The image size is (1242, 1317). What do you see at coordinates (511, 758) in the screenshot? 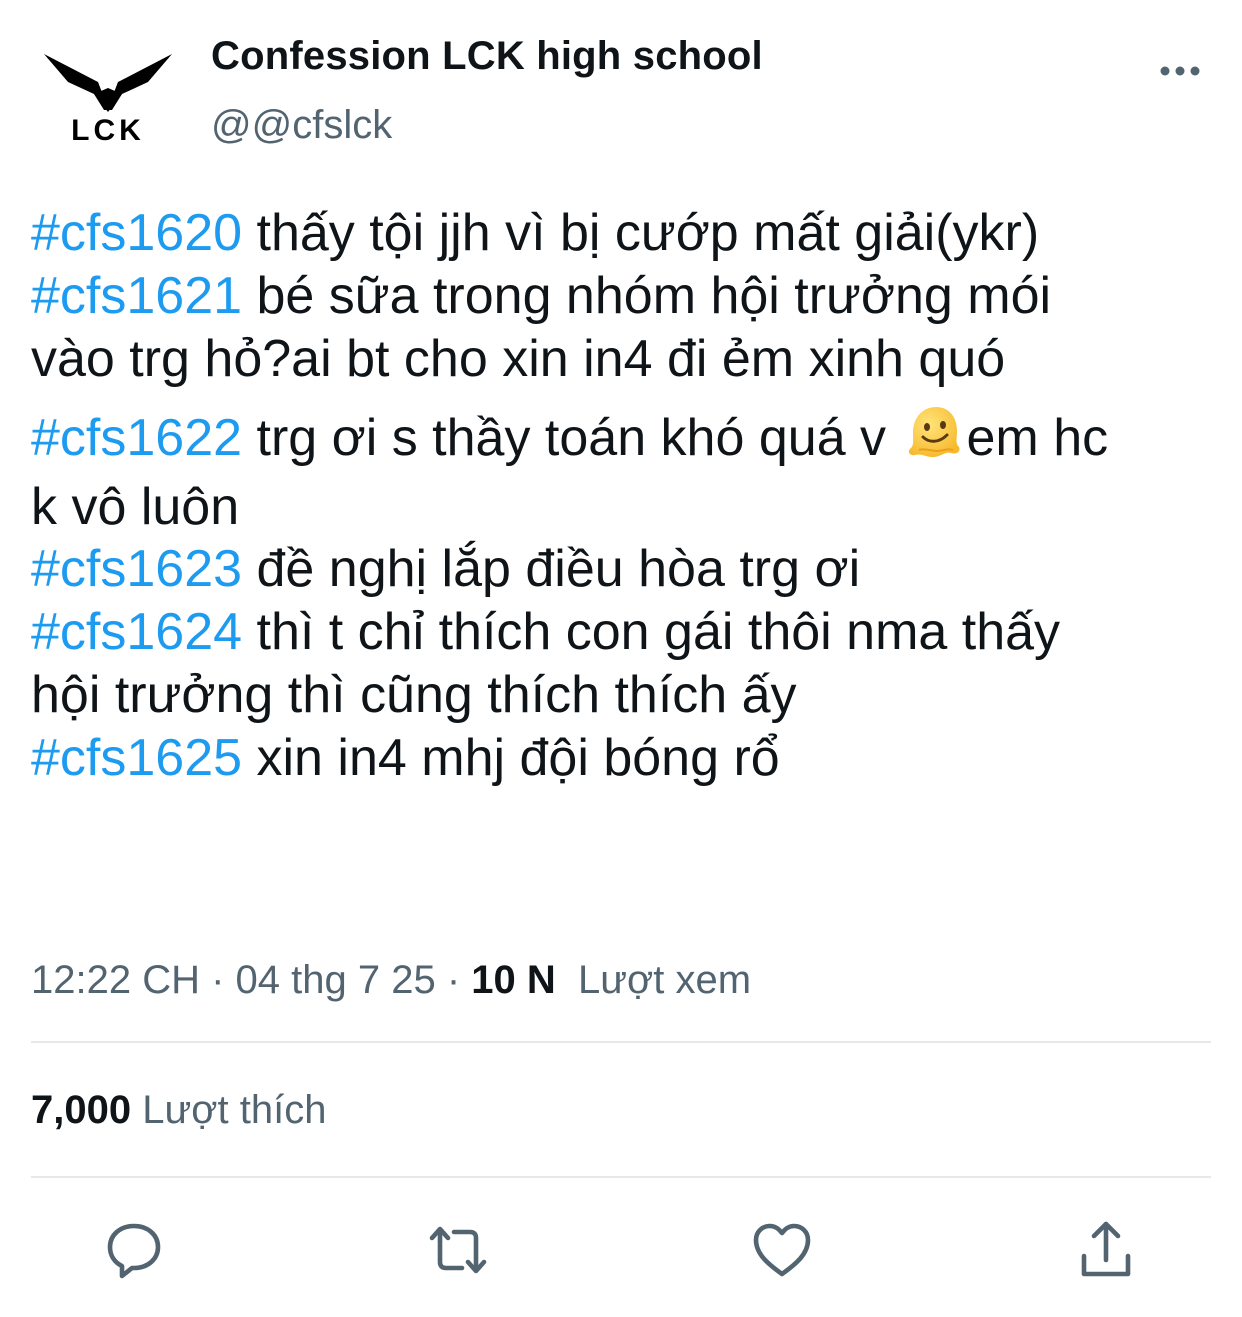
I see `tweet-line-text: xin in4 mhj đội bóng rổ` at bounding box center [511, 758].